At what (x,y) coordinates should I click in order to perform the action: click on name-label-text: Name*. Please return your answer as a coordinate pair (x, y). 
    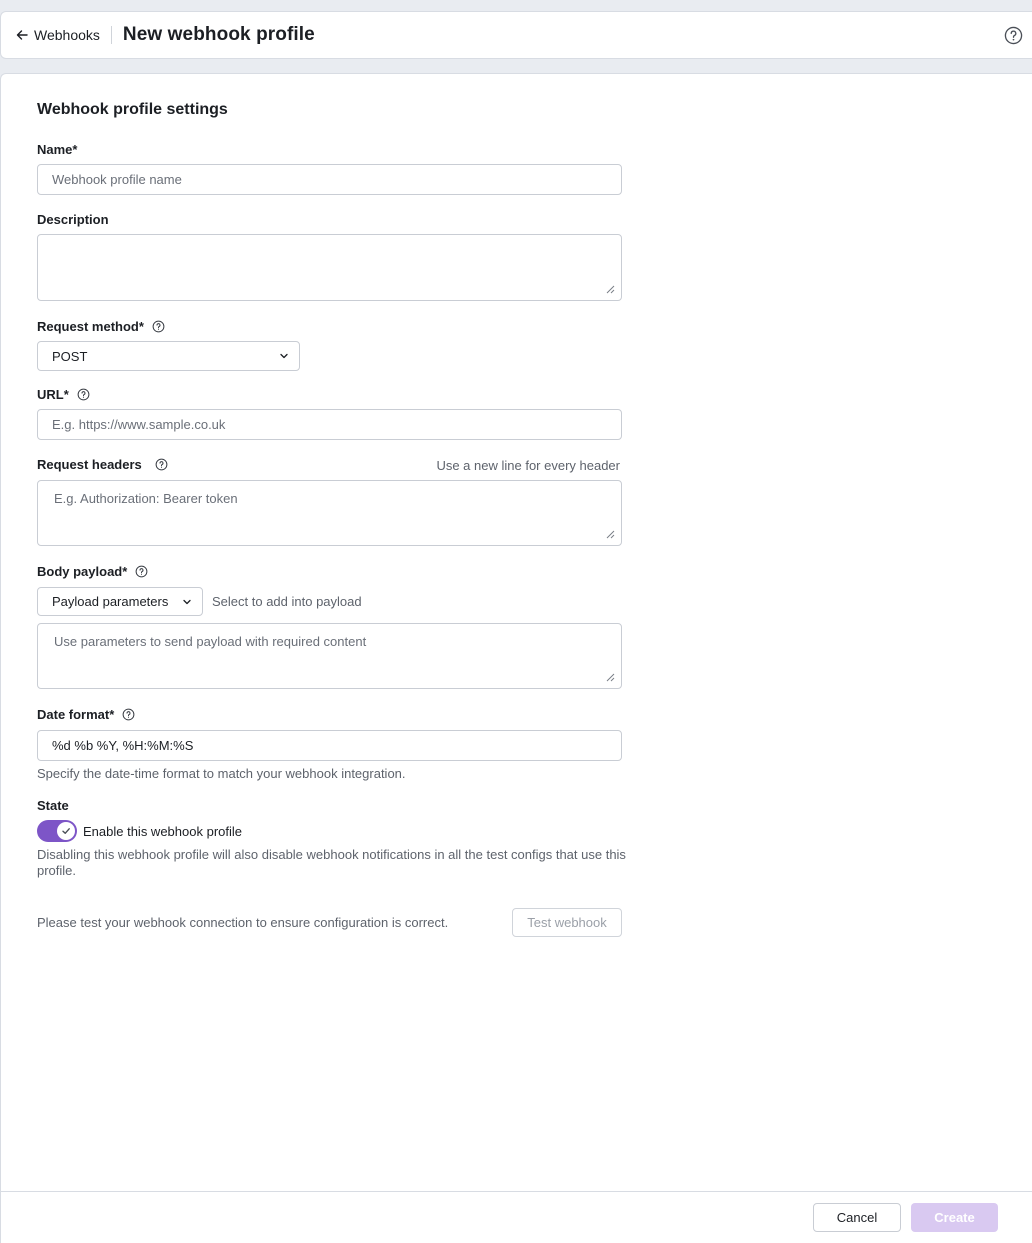
    Looking at the image, I should click on (57, 149).